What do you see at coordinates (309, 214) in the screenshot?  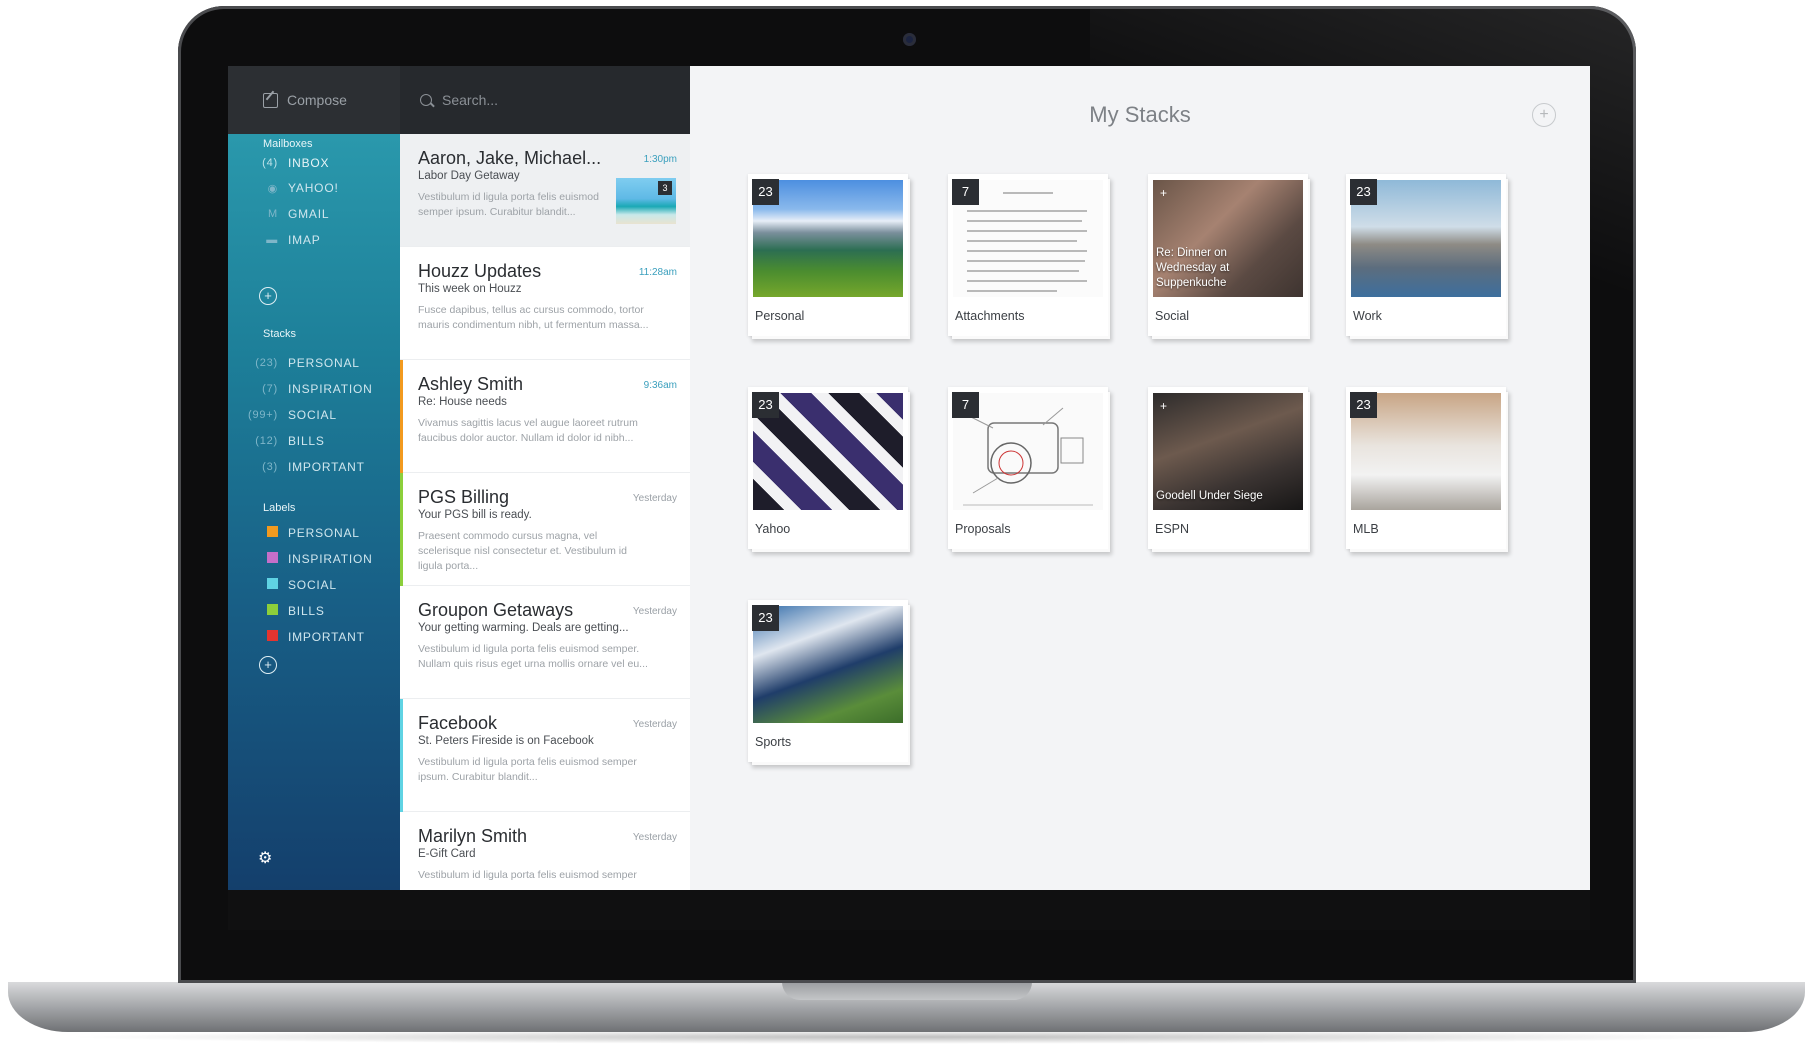 I see `sidebar-item-label: GMAIL` at bounding box center [309, 214].